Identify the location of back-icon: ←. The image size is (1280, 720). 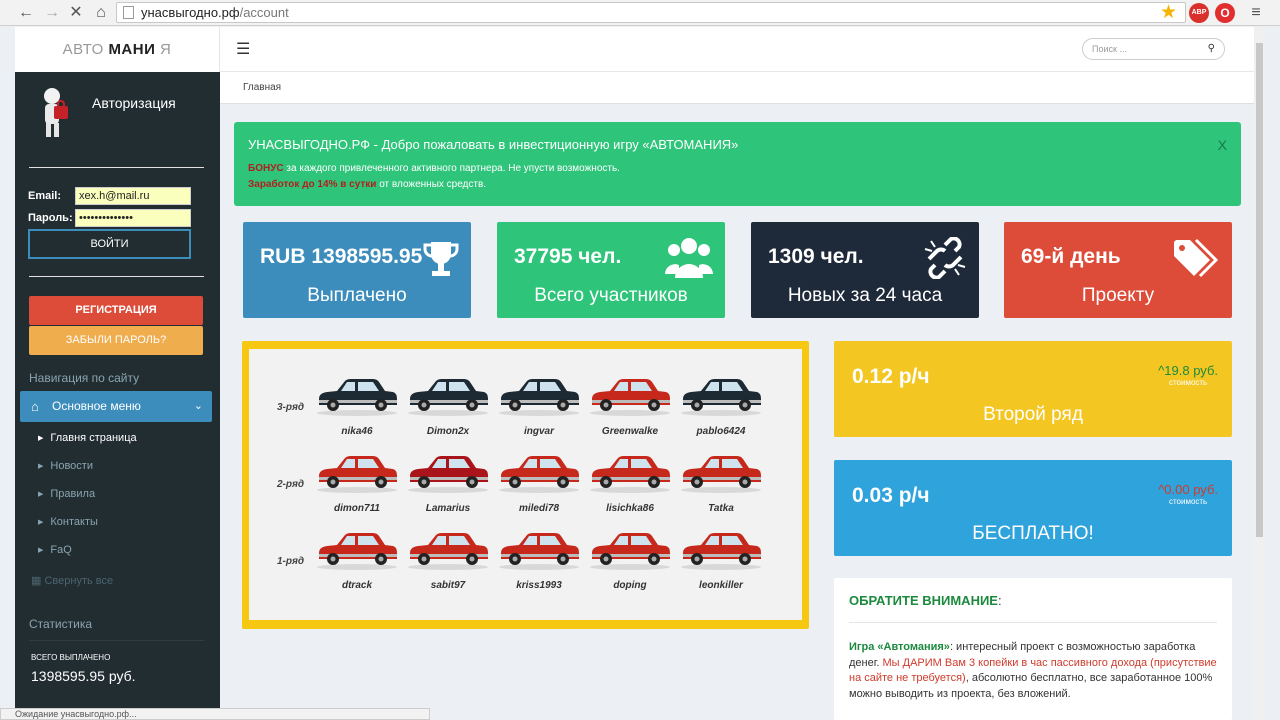
(26, 13).